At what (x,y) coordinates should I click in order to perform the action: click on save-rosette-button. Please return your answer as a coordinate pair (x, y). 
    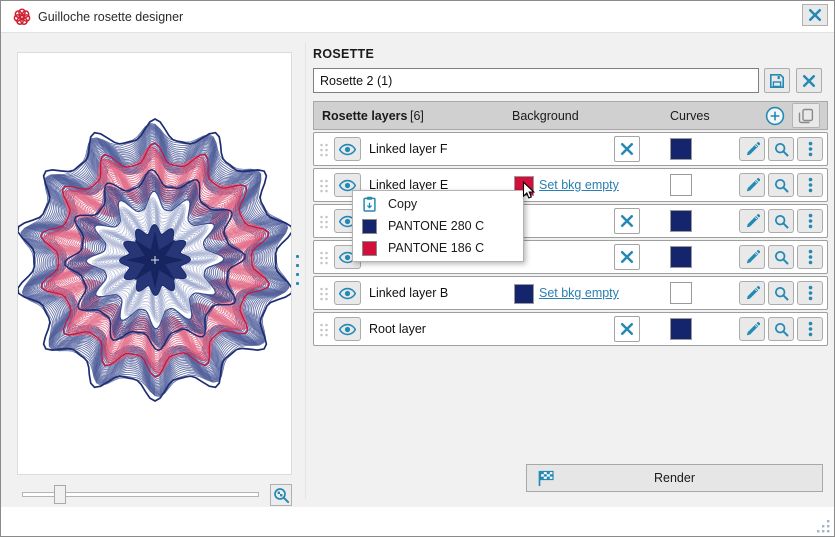
    Looking at the image, I should click on (777, 80).